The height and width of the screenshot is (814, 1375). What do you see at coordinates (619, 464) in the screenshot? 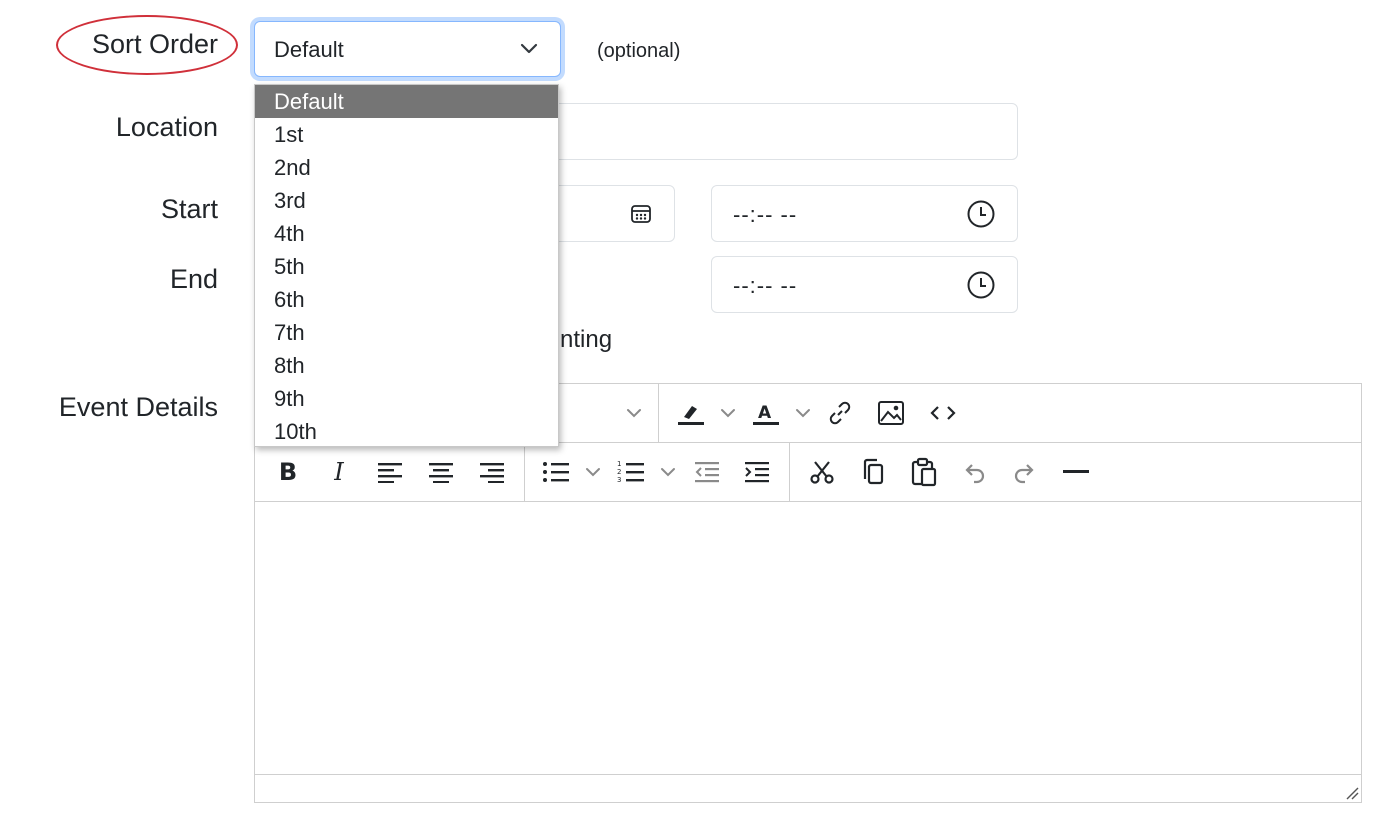
I see `svg-text: 1` at bounding box center [619, 464].